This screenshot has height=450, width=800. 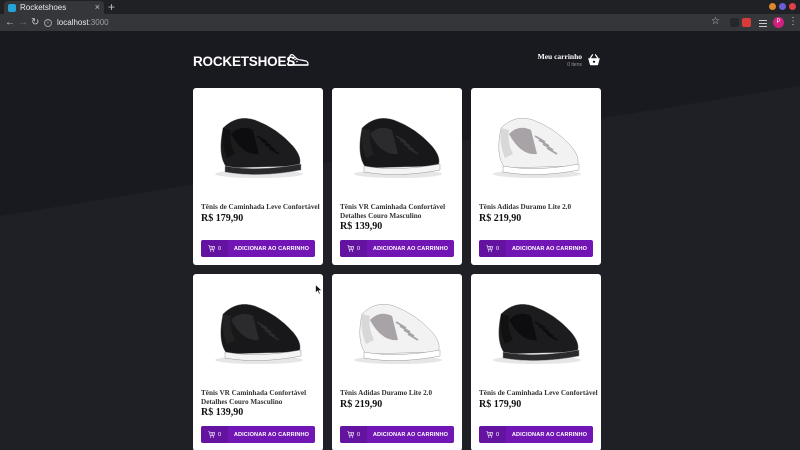 I want to click on forward-icon: →, so click(x=23, y=22).